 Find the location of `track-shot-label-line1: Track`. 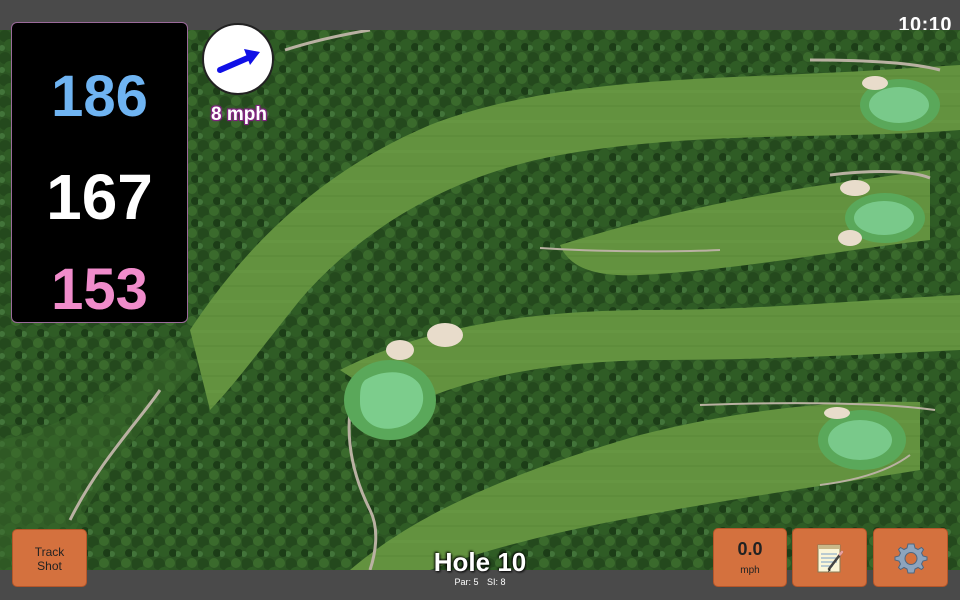

track-shot-label-line1: Track is located at coordinates (49, 552).